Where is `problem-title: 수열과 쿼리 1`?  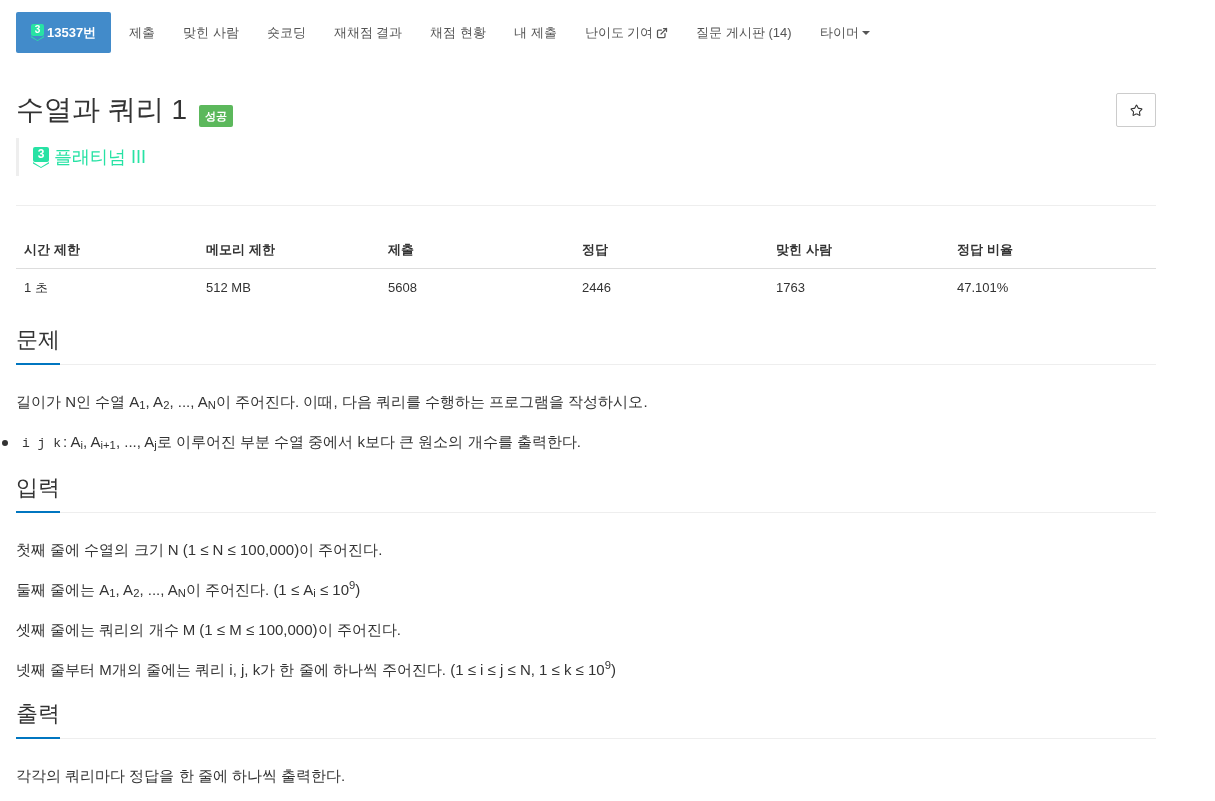
problem-title: 수열과 쿼리 1 is located at coordinates (102, 110).